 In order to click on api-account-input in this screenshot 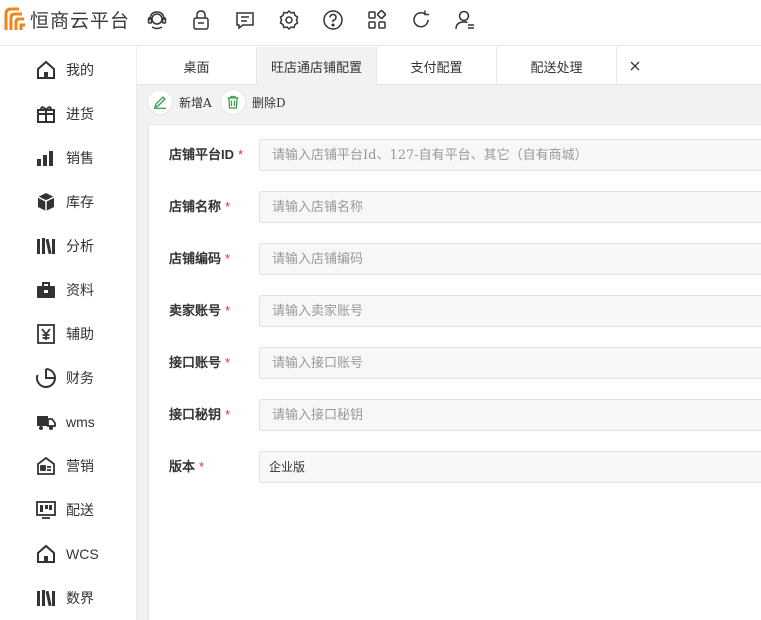, I will do `click(510, 363)`.